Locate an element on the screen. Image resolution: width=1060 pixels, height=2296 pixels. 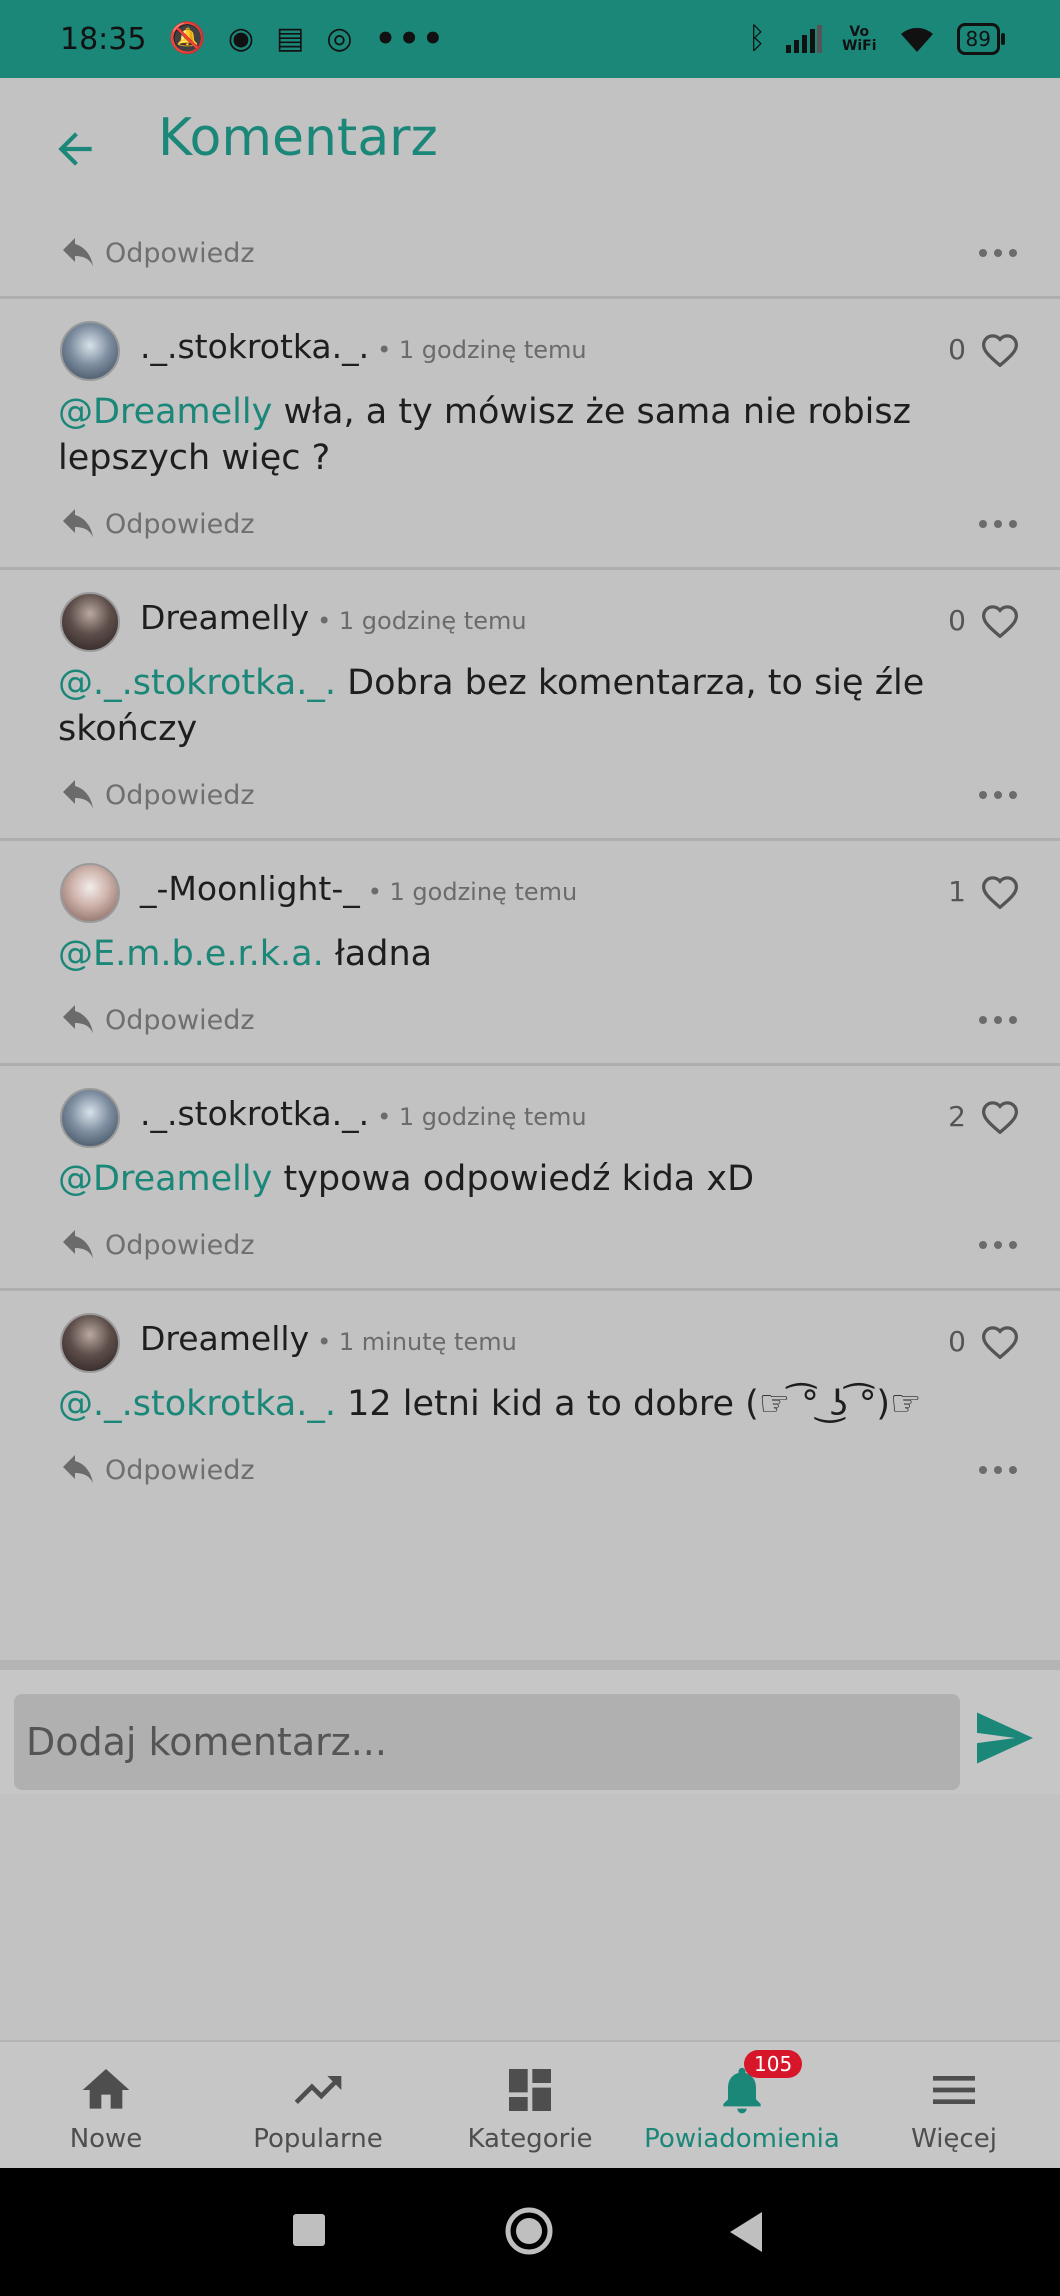
nav-item-popularne: Popularne is located at coordinates (318, 2106).